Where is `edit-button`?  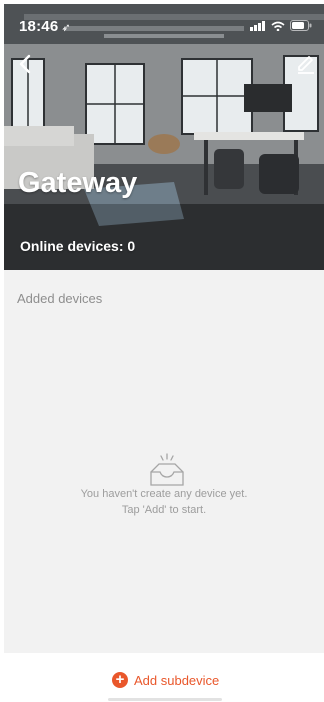 edit-button is located at coordinates (306, 64).